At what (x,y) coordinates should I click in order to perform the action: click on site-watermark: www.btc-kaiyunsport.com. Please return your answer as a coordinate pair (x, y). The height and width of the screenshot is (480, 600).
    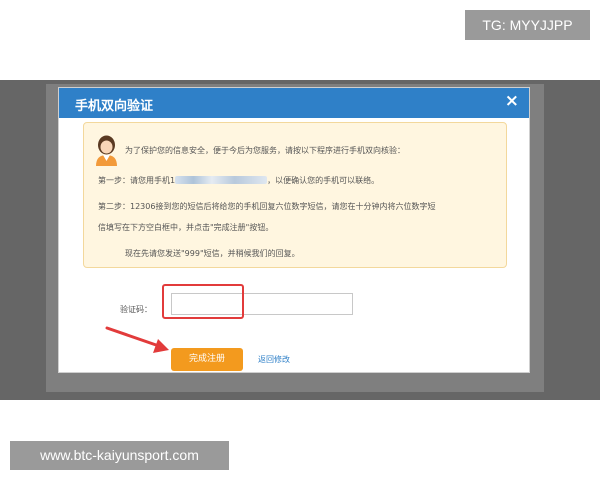
    Looking at the image, I should click on (119, 455).